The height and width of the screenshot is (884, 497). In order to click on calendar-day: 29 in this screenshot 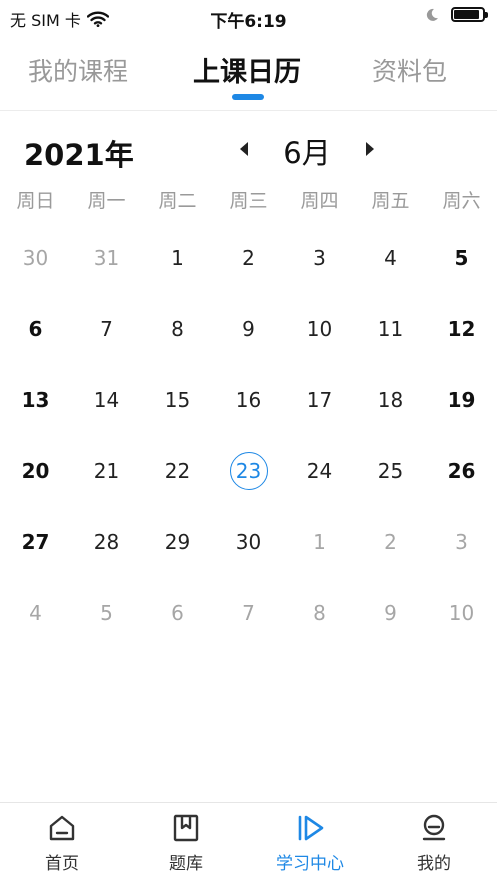, I will do `click(177, 541)`.